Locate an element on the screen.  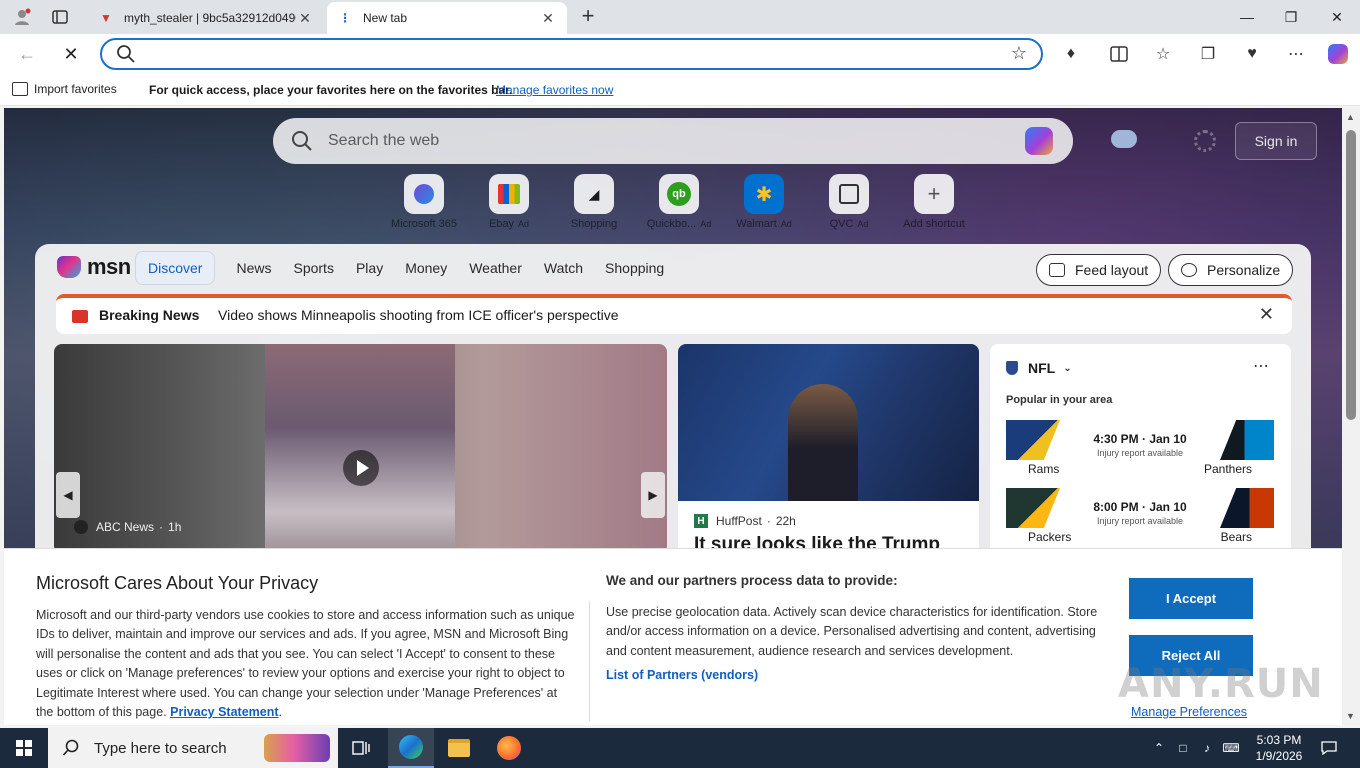
microsoft-365-icon is located at coordinates (424, 194).